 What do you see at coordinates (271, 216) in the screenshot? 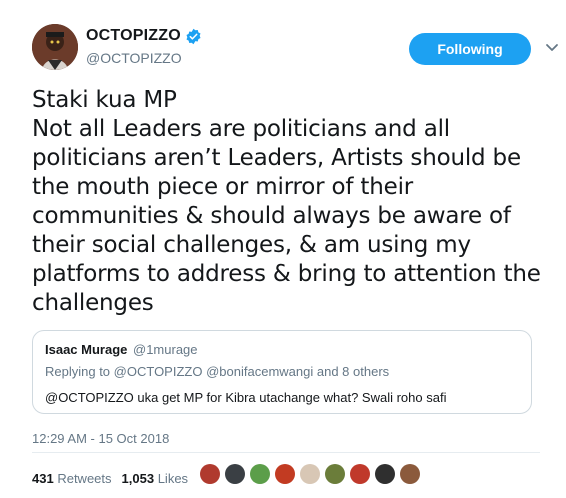
I see `tweet-line: communities & should always be aware of` at bounding box center [271, 216].